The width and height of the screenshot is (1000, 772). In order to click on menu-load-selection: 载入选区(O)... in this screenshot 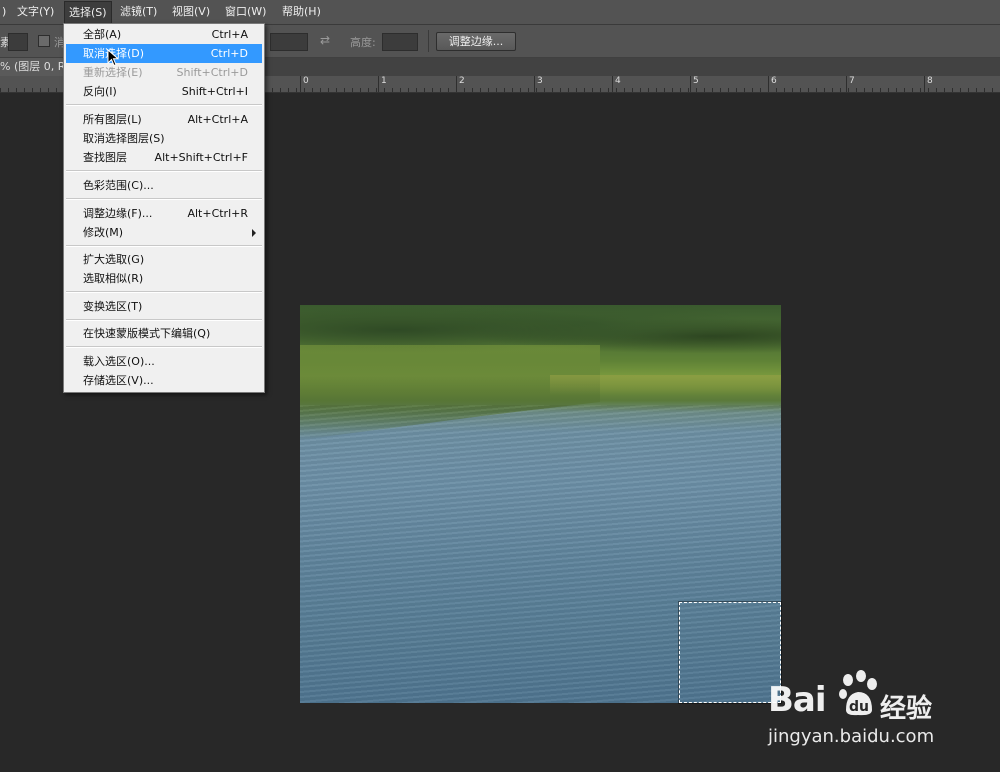, I will do `click(164, 361)`.